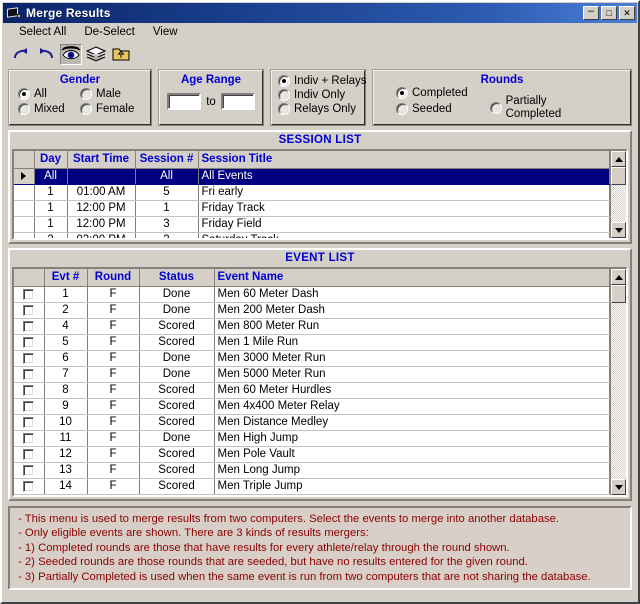  I want to click on table-row: 1 01:00 AM 5 Fri early, so click(312, 192).